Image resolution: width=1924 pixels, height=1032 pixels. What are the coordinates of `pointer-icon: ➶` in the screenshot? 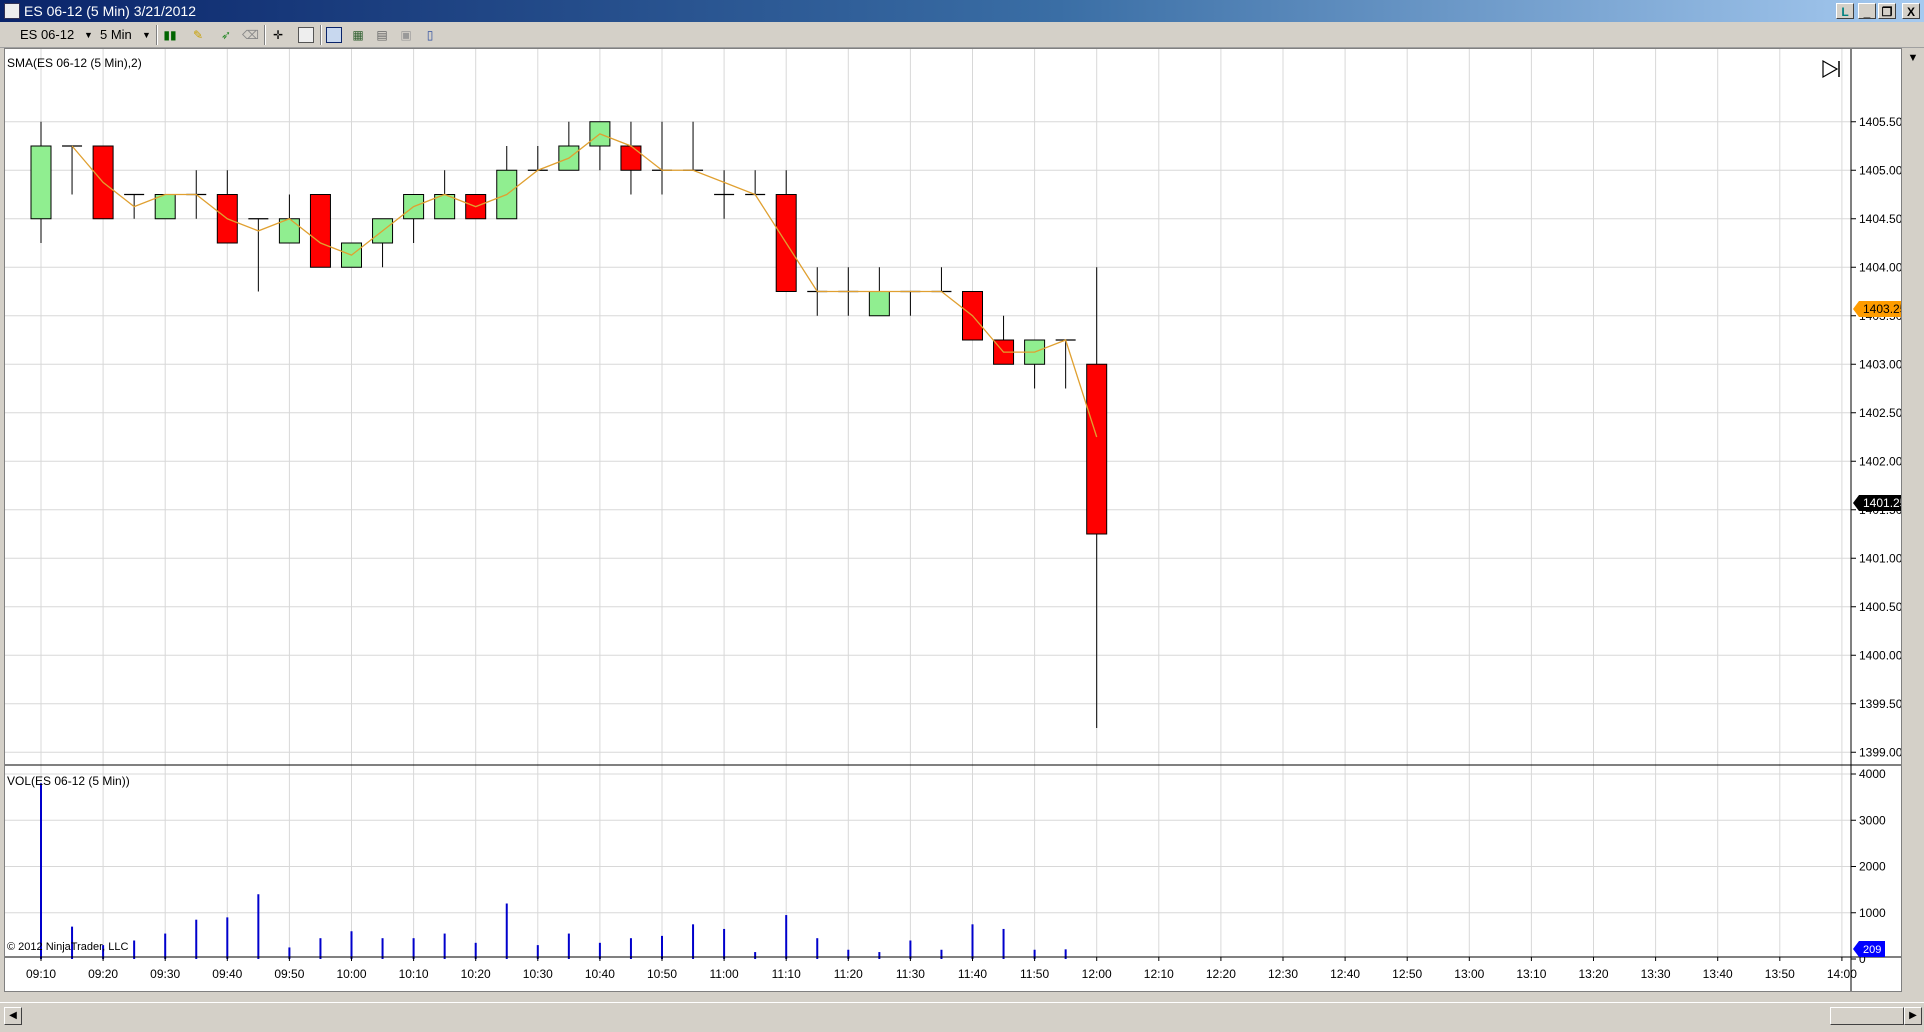 It's located at (226, 35).